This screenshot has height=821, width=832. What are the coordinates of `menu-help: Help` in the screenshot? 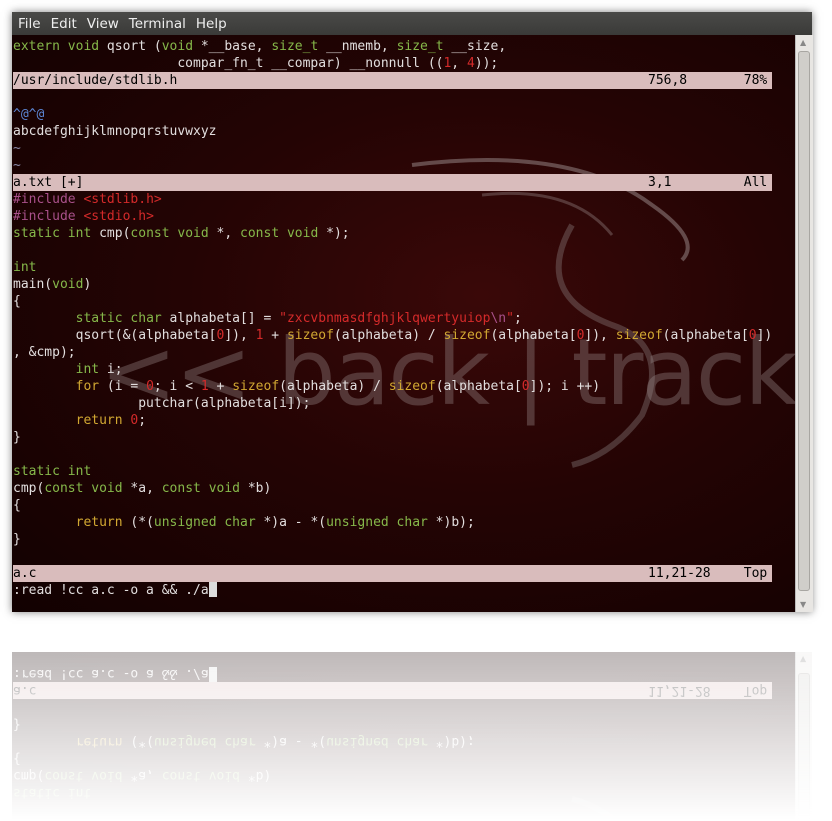 It's located at (211, 24).